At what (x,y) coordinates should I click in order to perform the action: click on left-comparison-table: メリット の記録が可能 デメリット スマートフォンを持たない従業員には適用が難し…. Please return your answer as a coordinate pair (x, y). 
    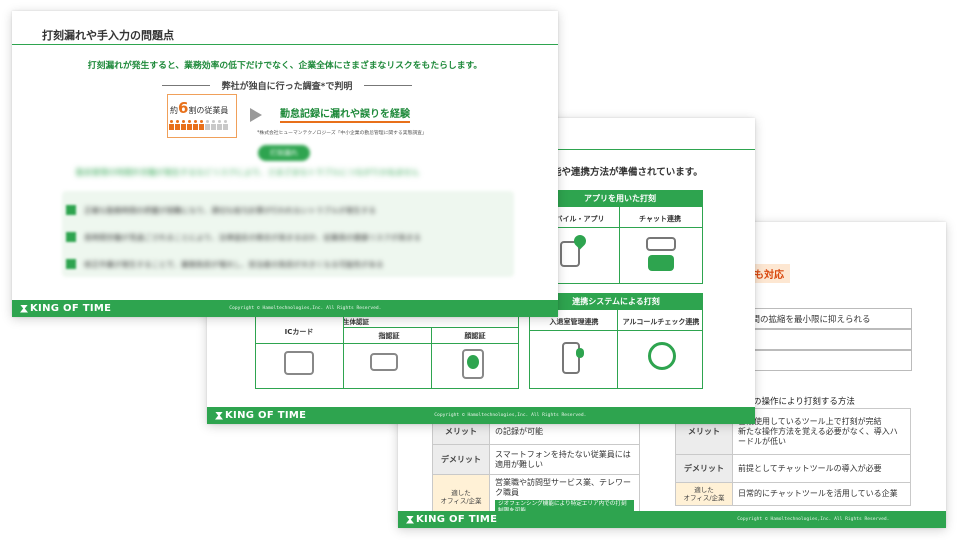
    Looking at the image, I should click on (536, 469).